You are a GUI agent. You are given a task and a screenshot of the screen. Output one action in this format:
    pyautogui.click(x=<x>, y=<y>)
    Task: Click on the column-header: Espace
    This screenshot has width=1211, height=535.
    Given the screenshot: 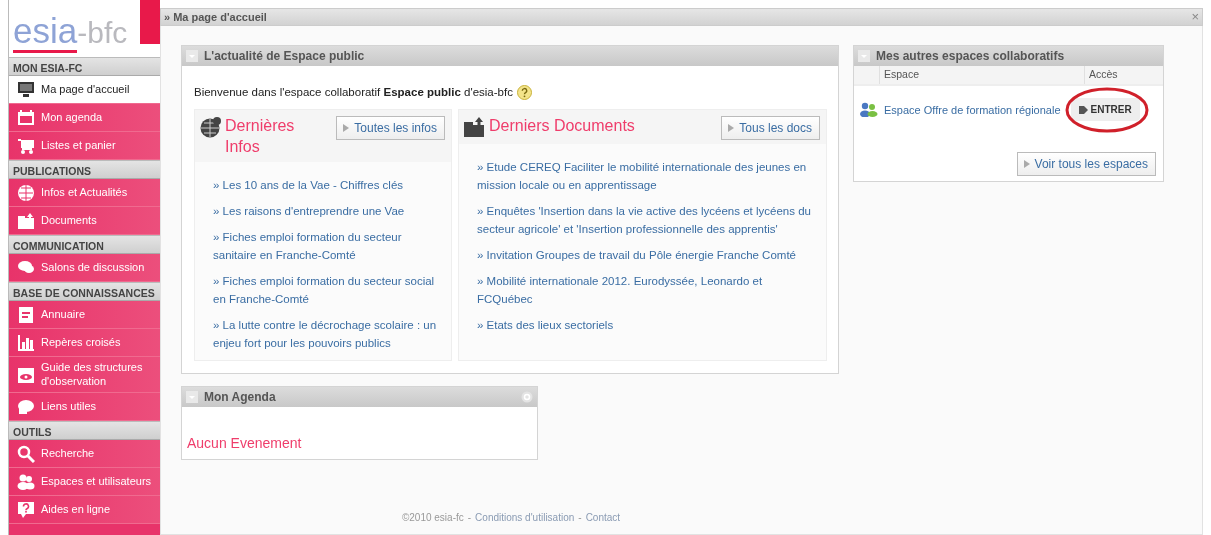 What is the action you would take?
    pyautogui.click(x=981, y=75)
    